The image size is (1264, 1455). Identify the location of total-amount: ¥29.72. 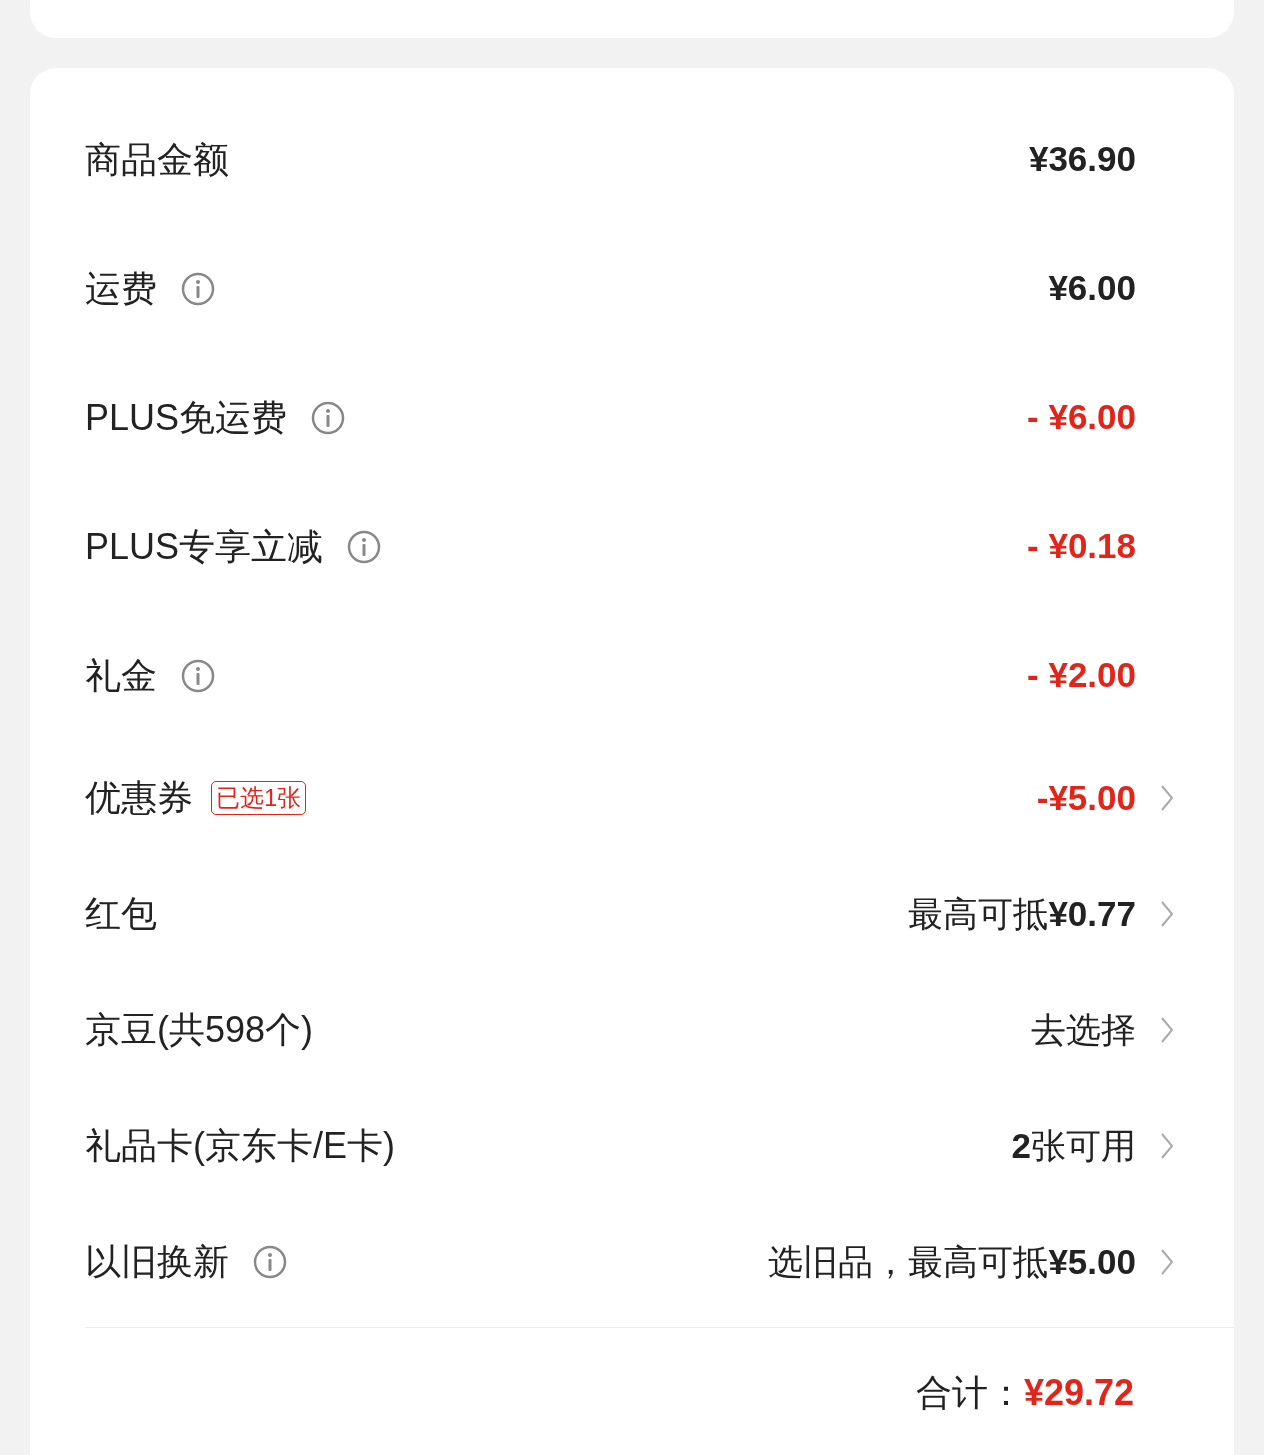
(1078, 1393).